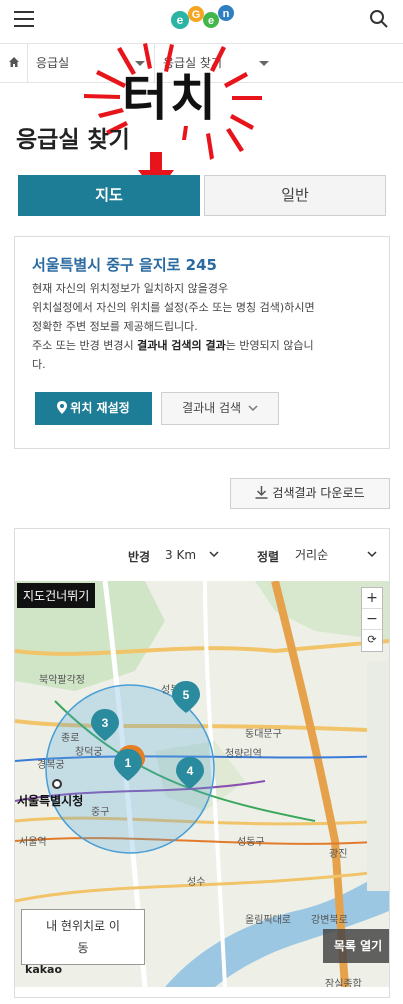 This screenshot has width=403, height=1004. I want to click on zoom-controls: + − ⟳, so click(372, 619).